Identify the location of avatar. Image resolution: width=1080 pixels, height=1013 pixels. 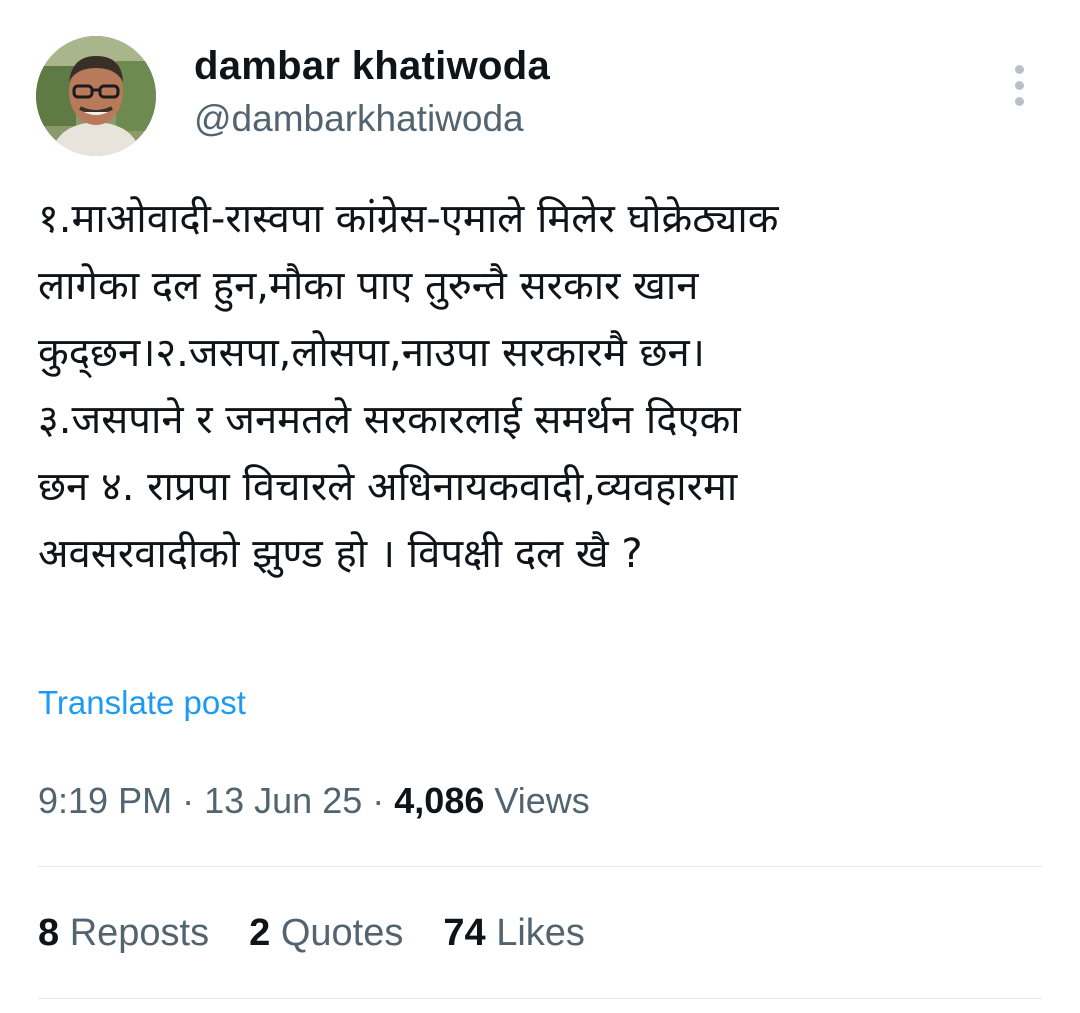
(96, 96).